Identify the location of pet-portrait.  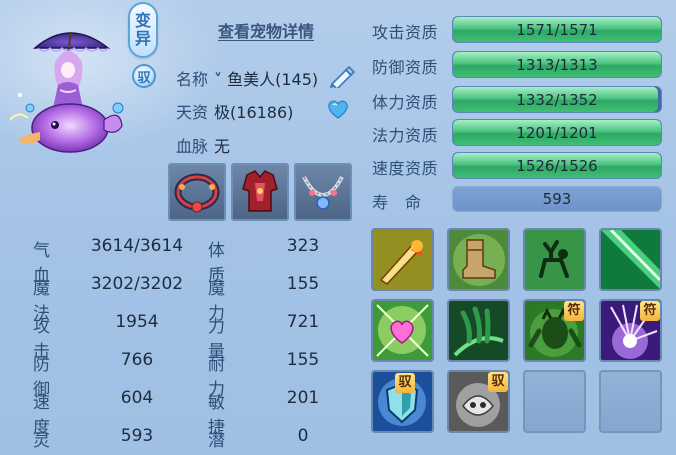
(65, 82).